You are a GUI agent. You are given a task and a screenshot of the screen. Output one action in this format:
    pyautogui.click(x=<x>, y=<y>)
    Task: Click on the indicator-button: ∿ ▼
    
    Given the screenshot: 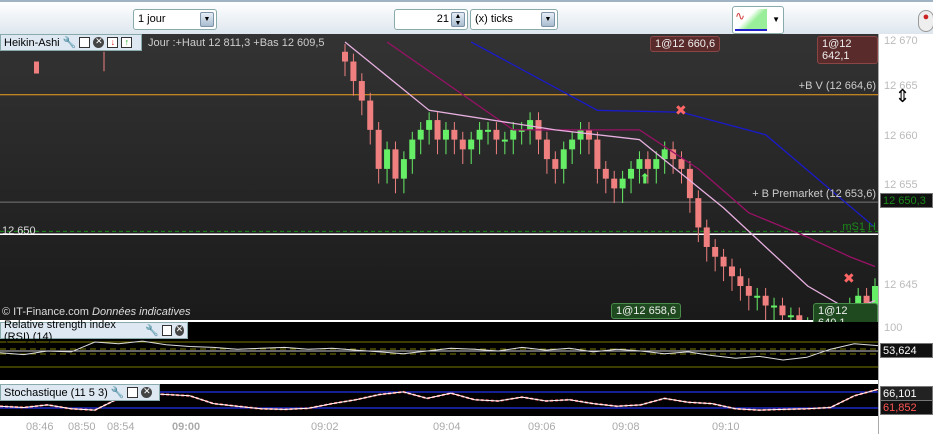 What is the action you would take?
    pyautogui.click(x=758, y=20)
    